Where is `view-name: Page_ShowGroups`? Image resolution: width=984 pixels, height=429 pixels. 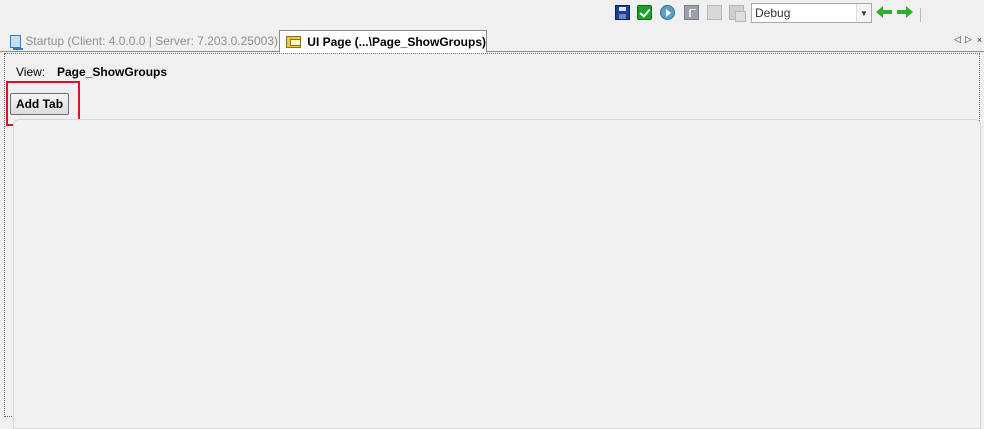
view-name: Page_ShowGroups is located at coordinates (112, 72).